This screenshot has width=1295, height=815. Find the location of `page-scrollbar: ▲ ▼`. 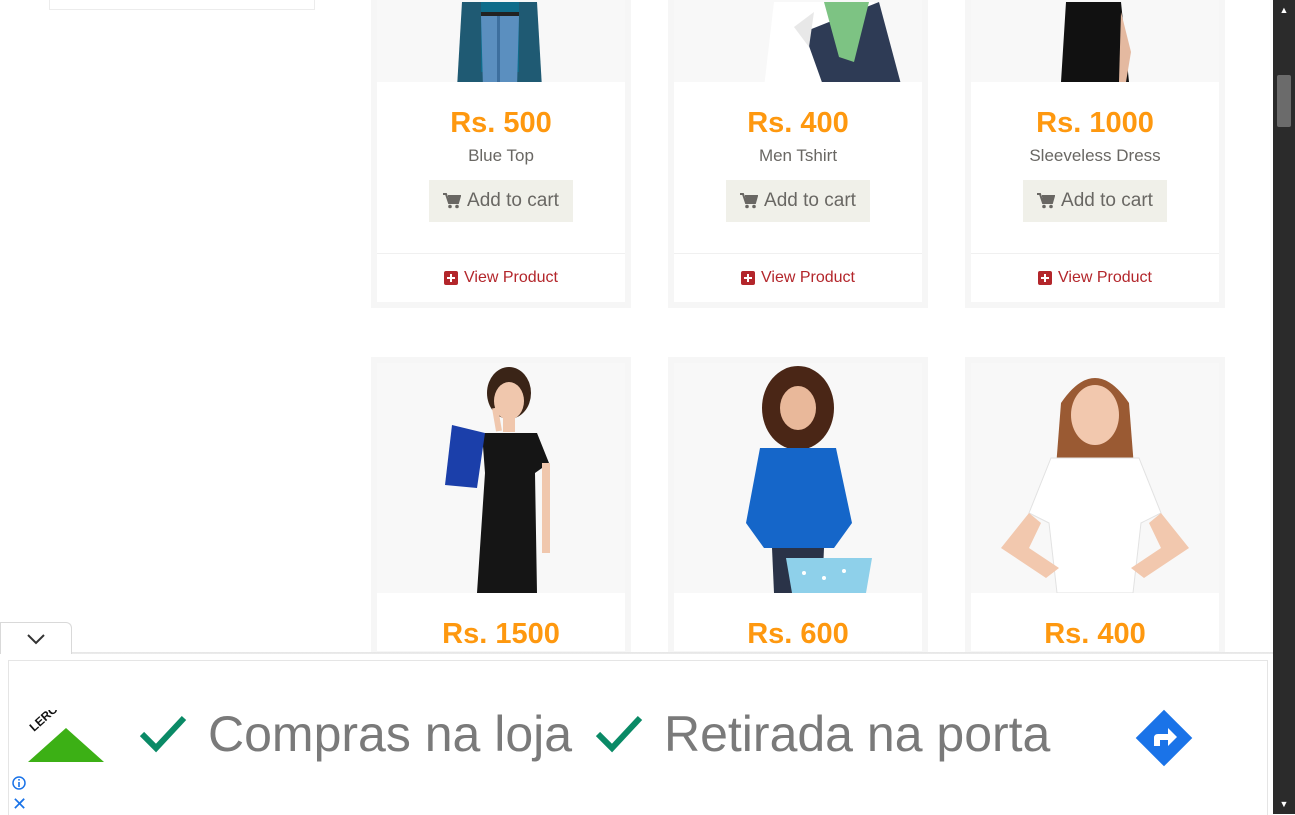

page-scrollbar: ▲ ▼ is located at coordinates (1284, 407).